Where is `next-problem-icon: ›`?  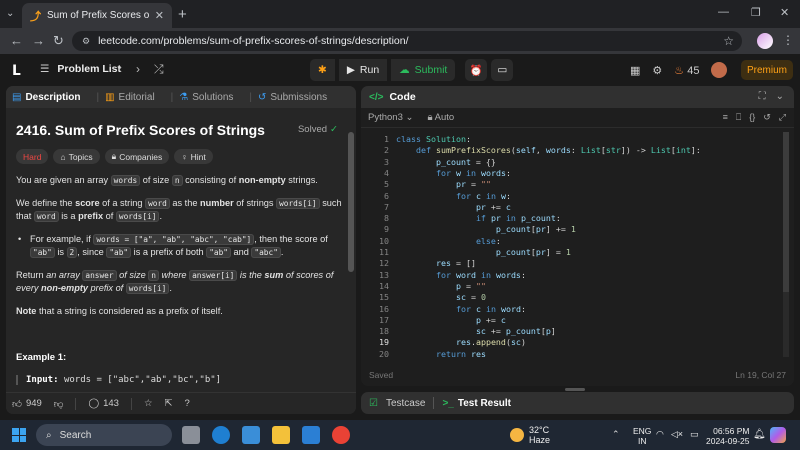
next-problem-icon: › is located at coordinates (138, 69).